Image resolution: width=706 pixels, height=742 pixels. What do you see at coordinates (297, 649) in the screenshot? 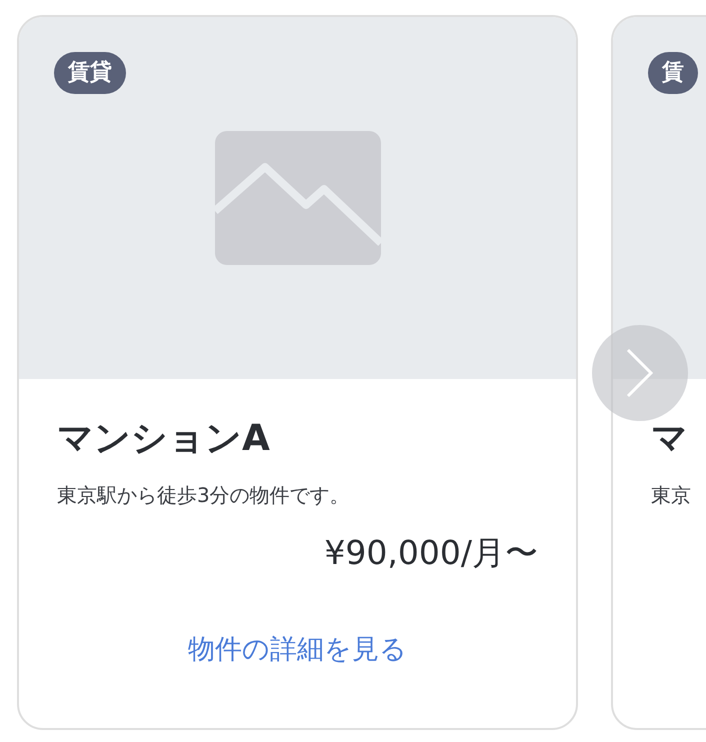
I see `details-link: 物件の詳細を見る` at bounding box center [297, 649].